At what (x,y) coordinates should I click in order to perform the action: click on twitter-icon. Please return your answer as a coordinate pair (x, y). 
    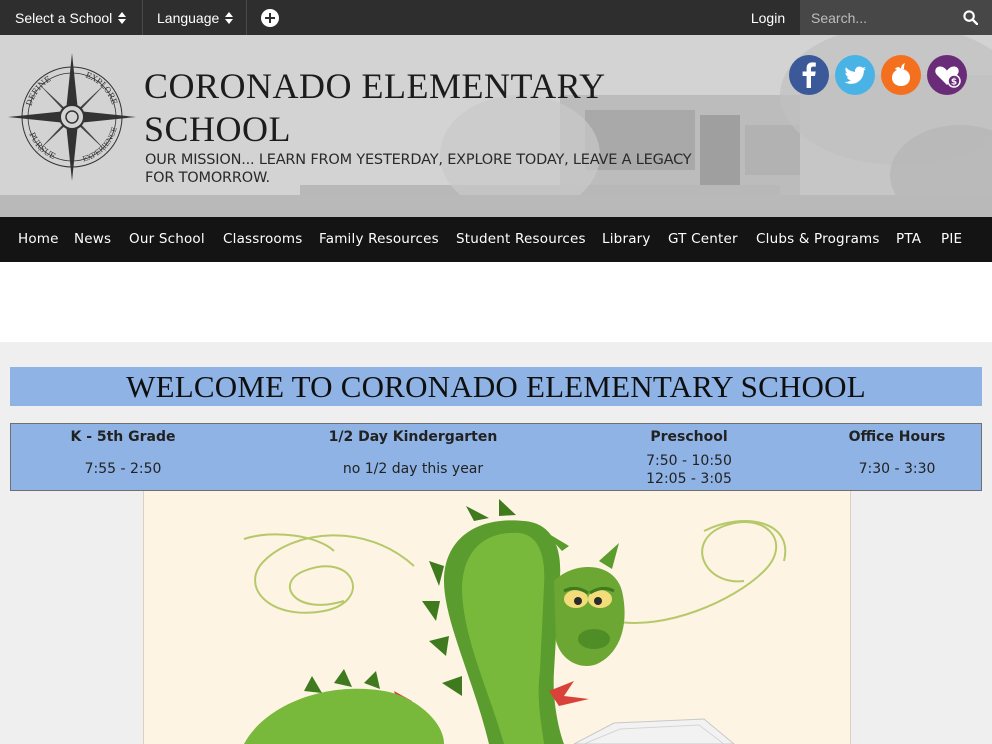
    Looking at the image, I should click on (855, 75).